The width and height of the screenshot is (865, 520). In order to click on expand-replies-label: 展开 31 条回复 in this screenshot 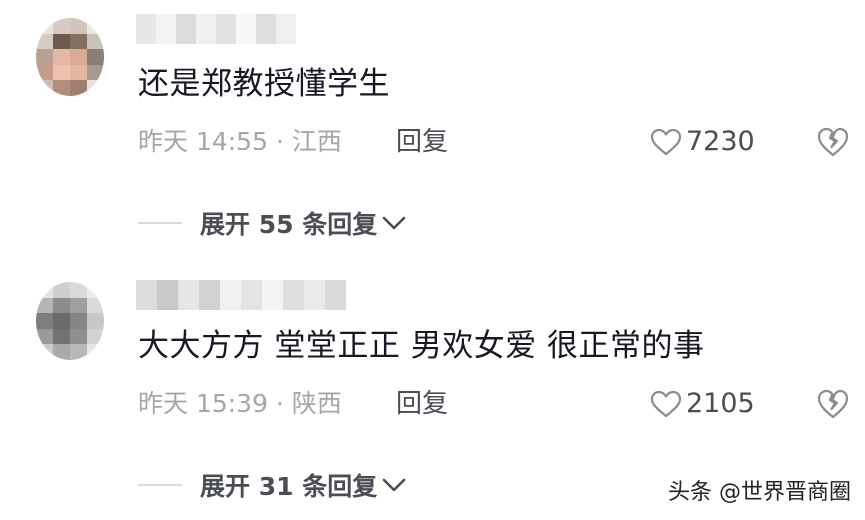, I will do `click(289, 486)`.